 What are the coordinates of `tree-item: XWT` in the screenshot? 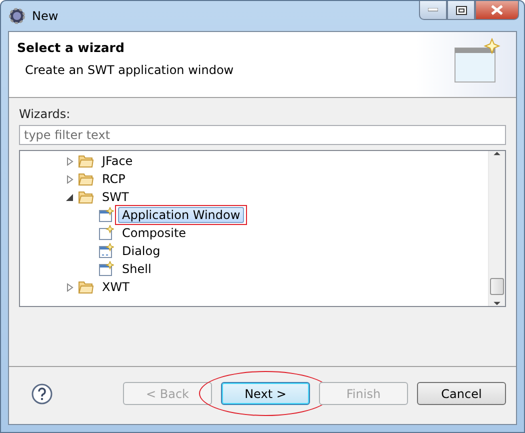 It's located at (116, 287).